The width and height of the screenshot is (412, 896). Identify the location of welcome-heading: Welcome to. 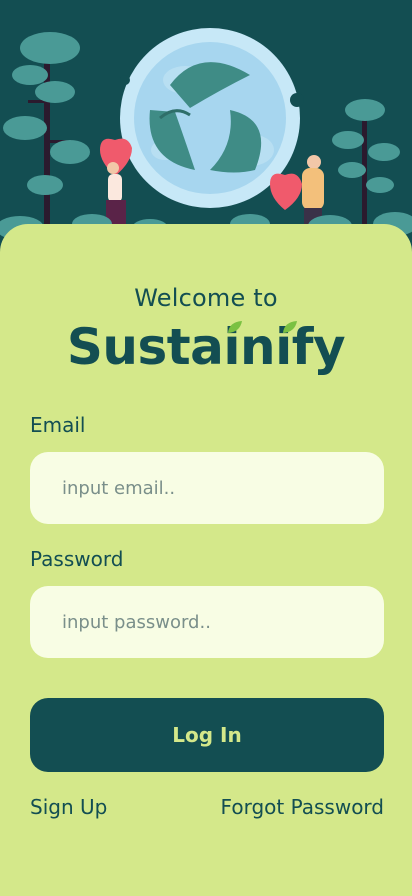
(206, 298).